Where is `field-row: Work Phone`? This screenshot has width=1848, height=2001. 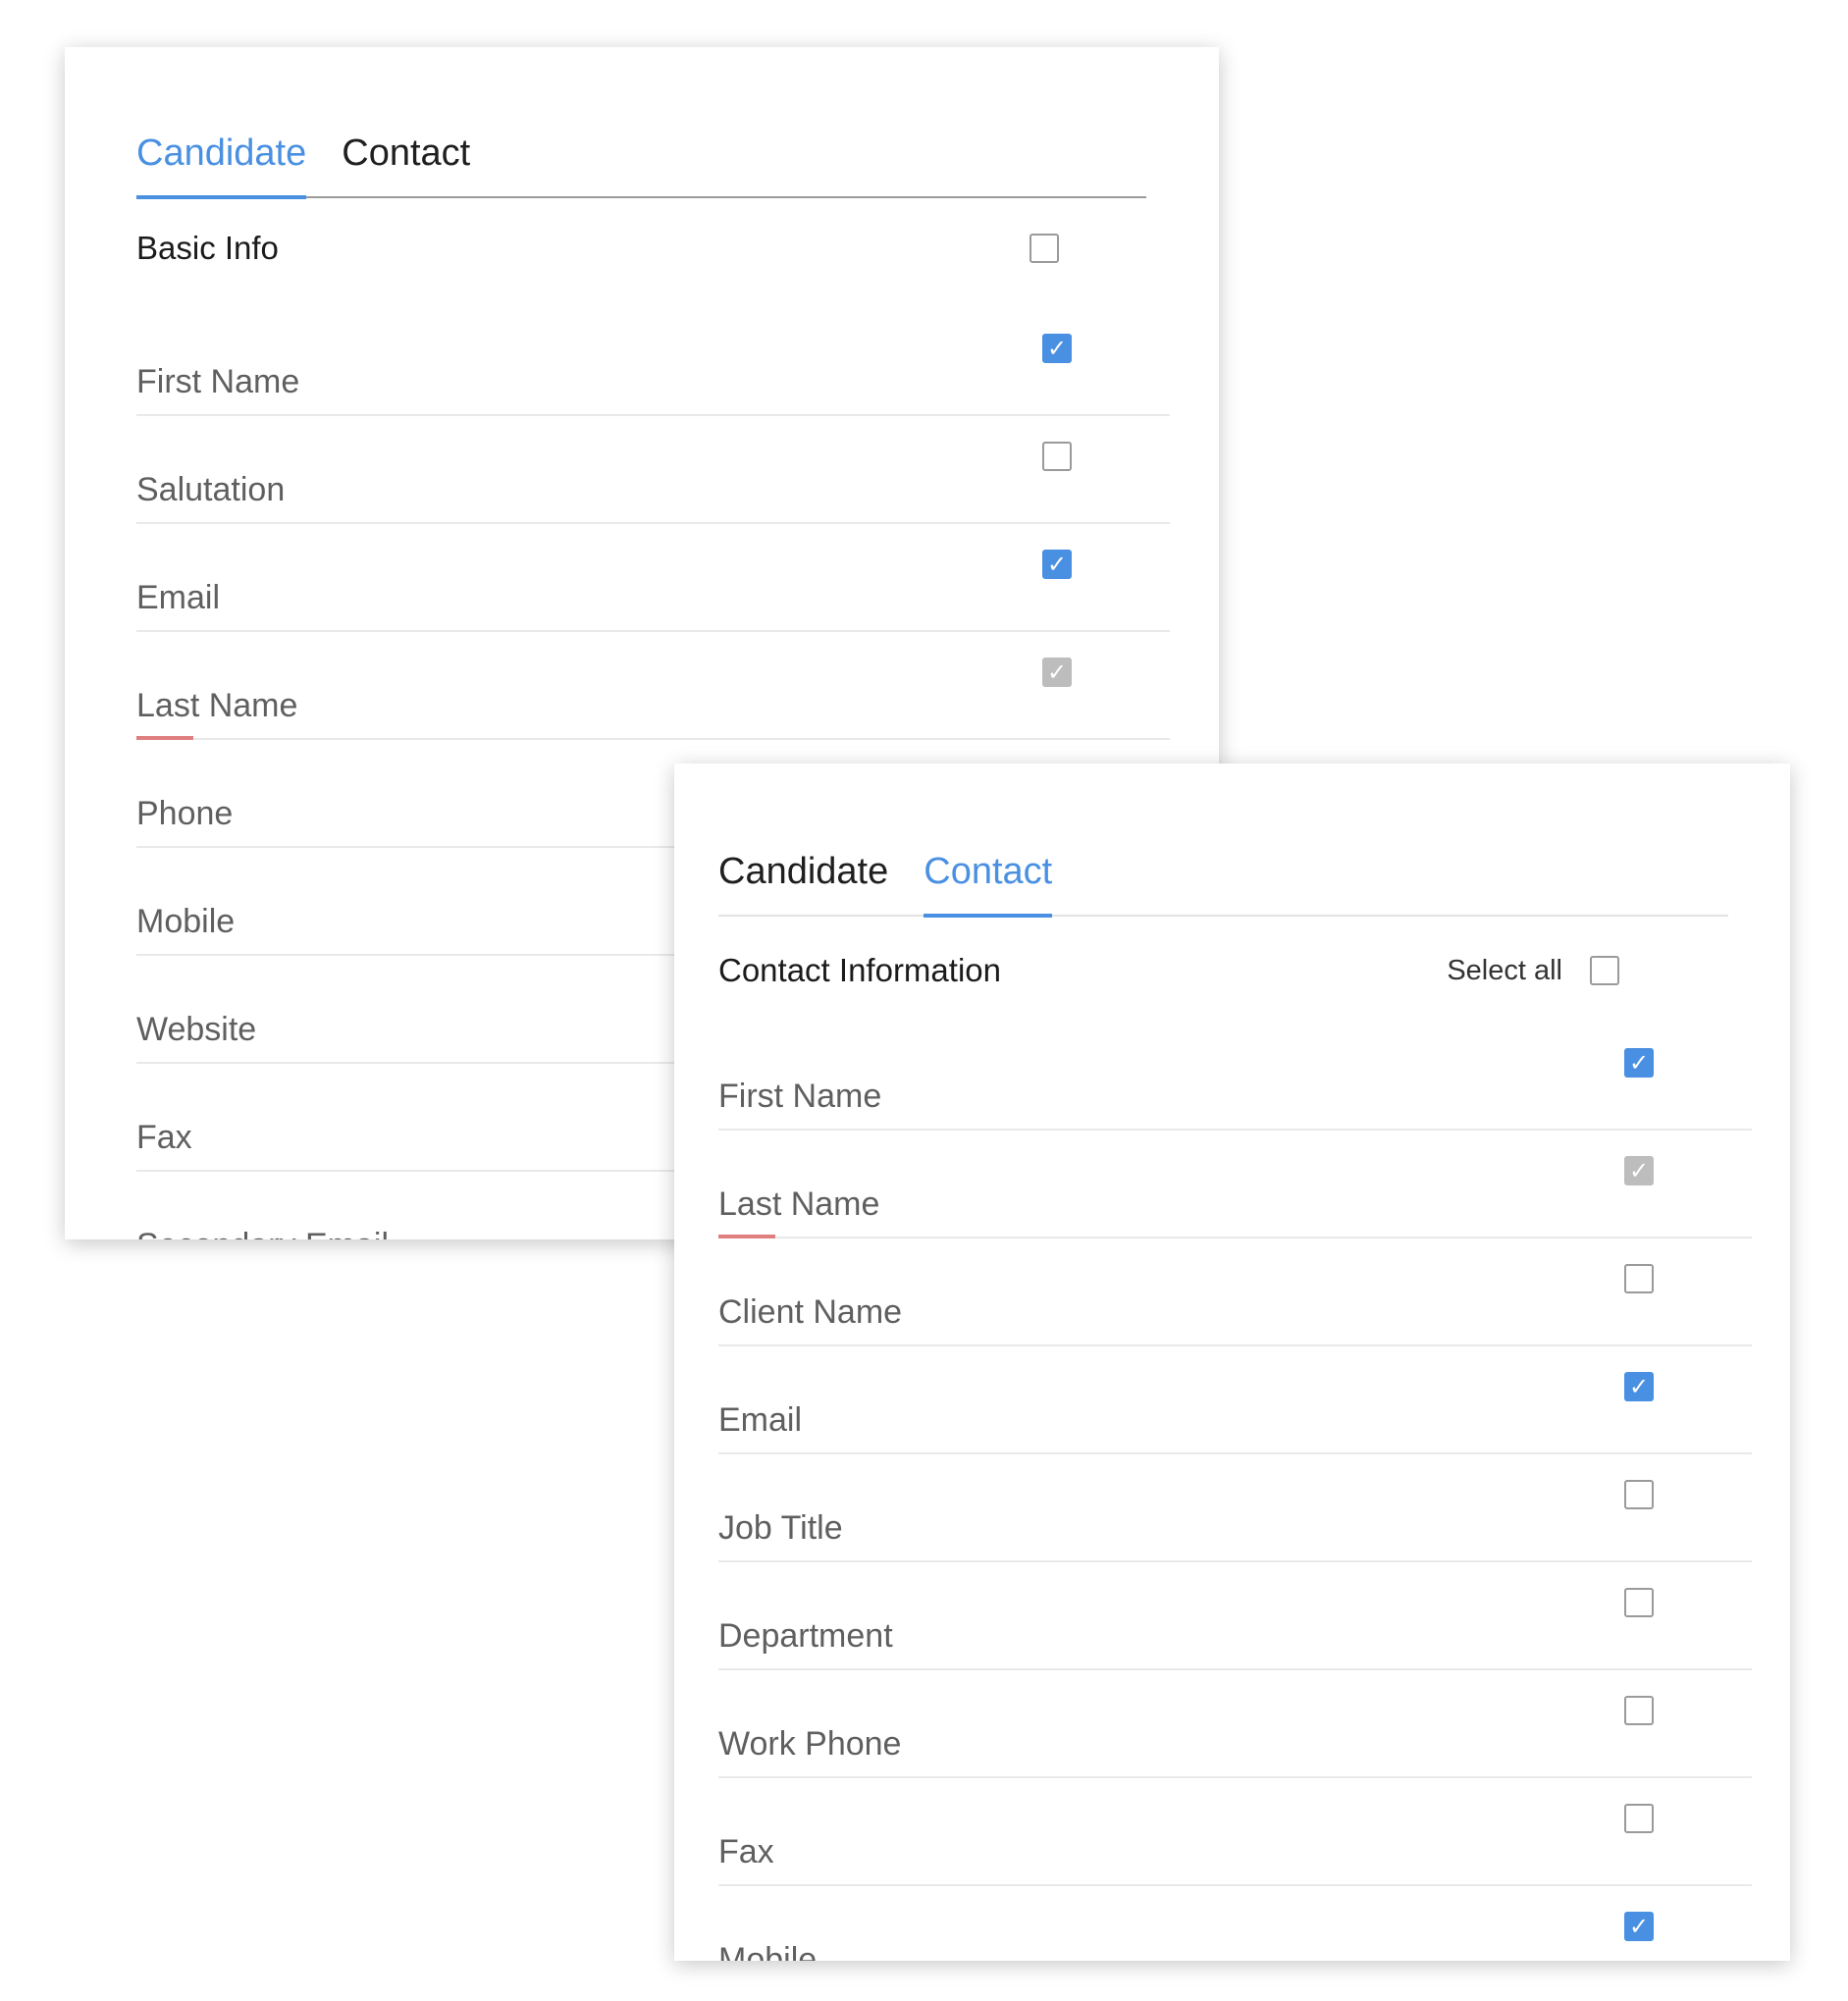 field-row: Work Phone is located at coordinates (1235, 1724).